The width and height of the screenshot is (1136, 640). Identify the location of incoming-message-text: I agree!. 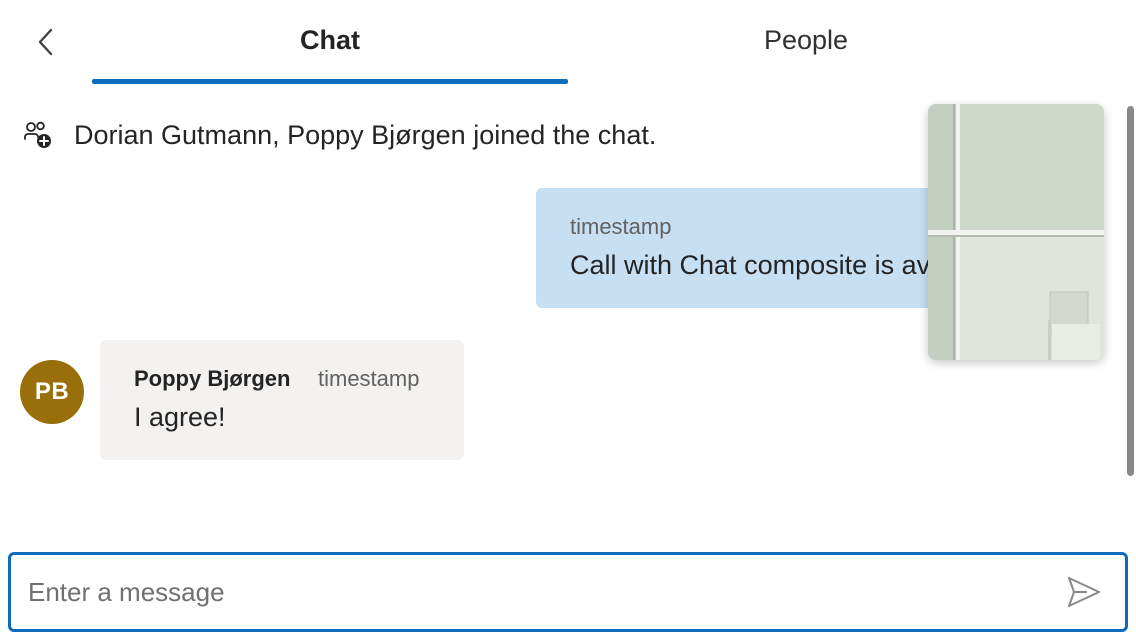
(180, 417).